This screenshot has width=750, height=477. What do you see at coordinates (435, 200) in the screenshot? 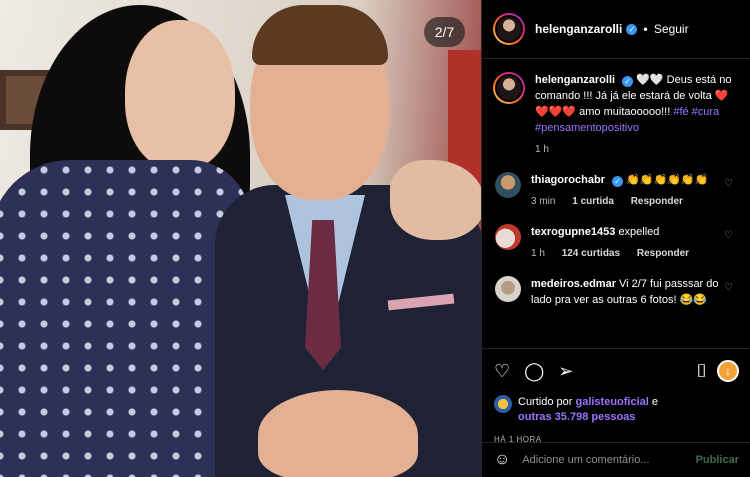
I see `woman-hand` at bounding box center [435, 200].